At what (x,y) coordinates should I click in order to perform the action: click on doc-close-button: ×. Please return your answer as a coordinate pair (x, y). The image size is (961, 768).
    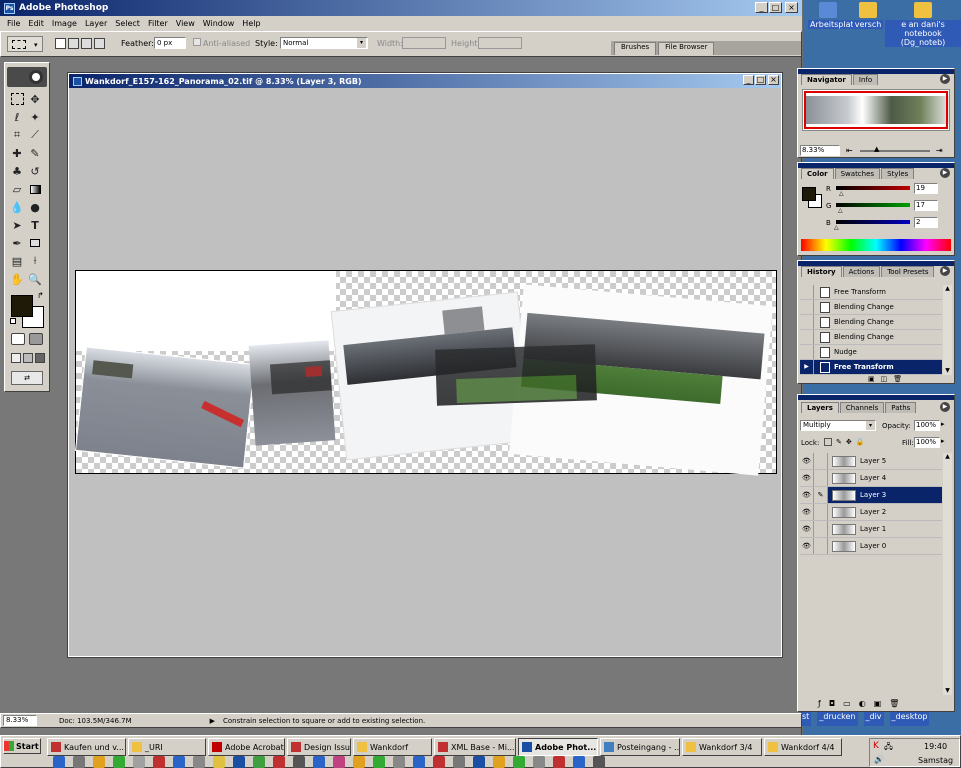
    Looking at the image, I should click on (773, 80).